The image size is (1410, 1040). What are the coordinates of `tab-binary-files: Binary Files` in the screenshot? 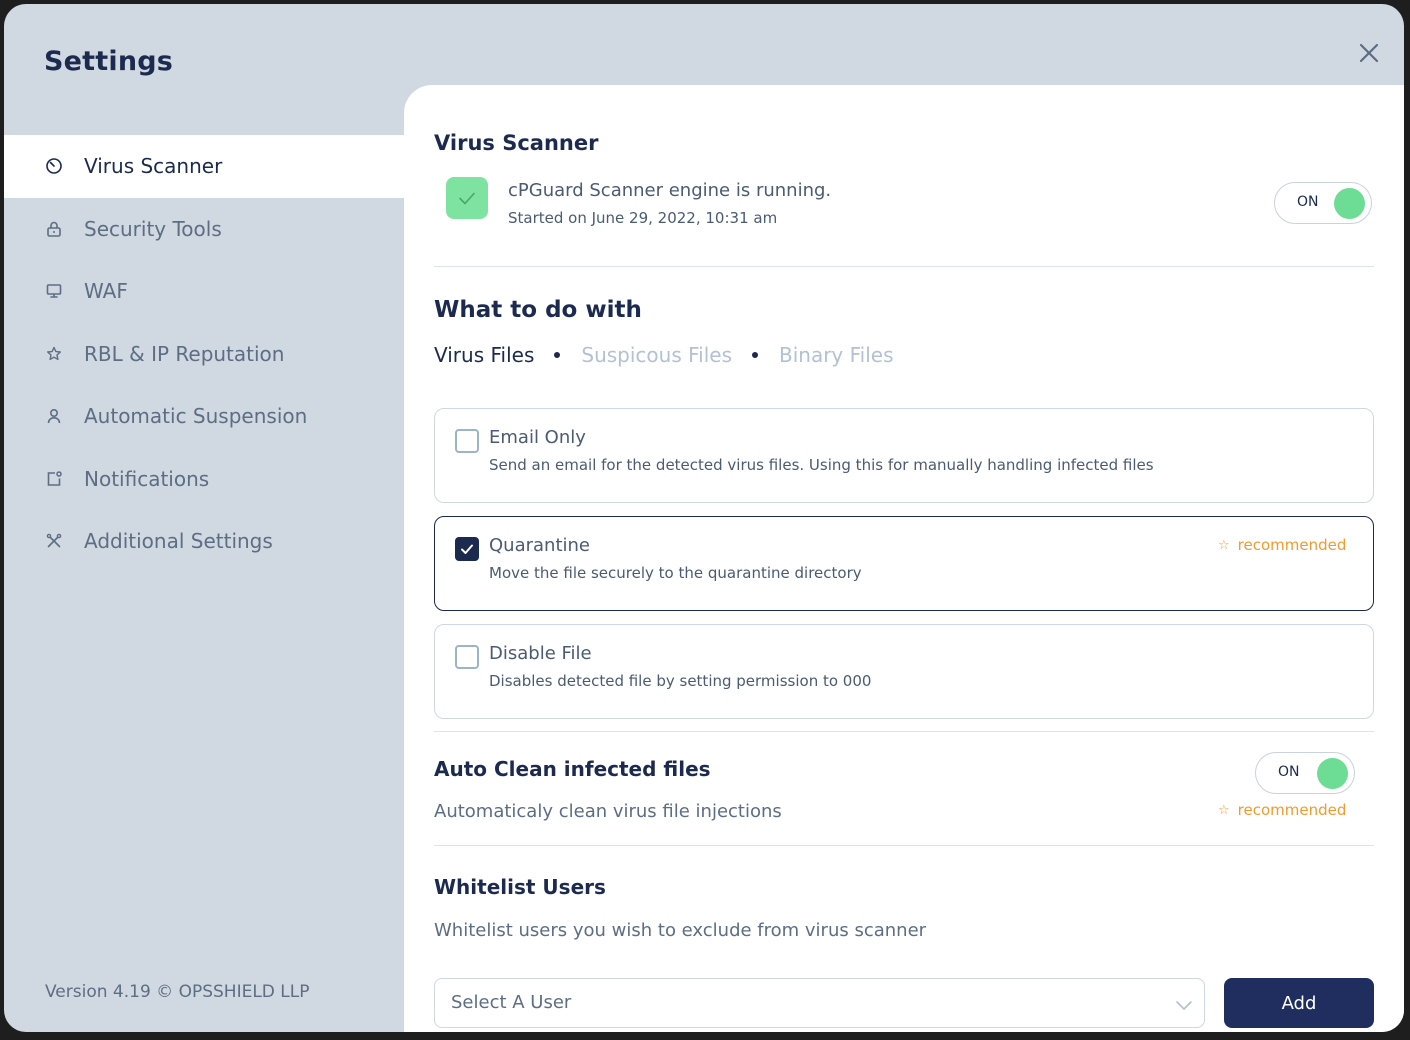 It's located at (836, 355).